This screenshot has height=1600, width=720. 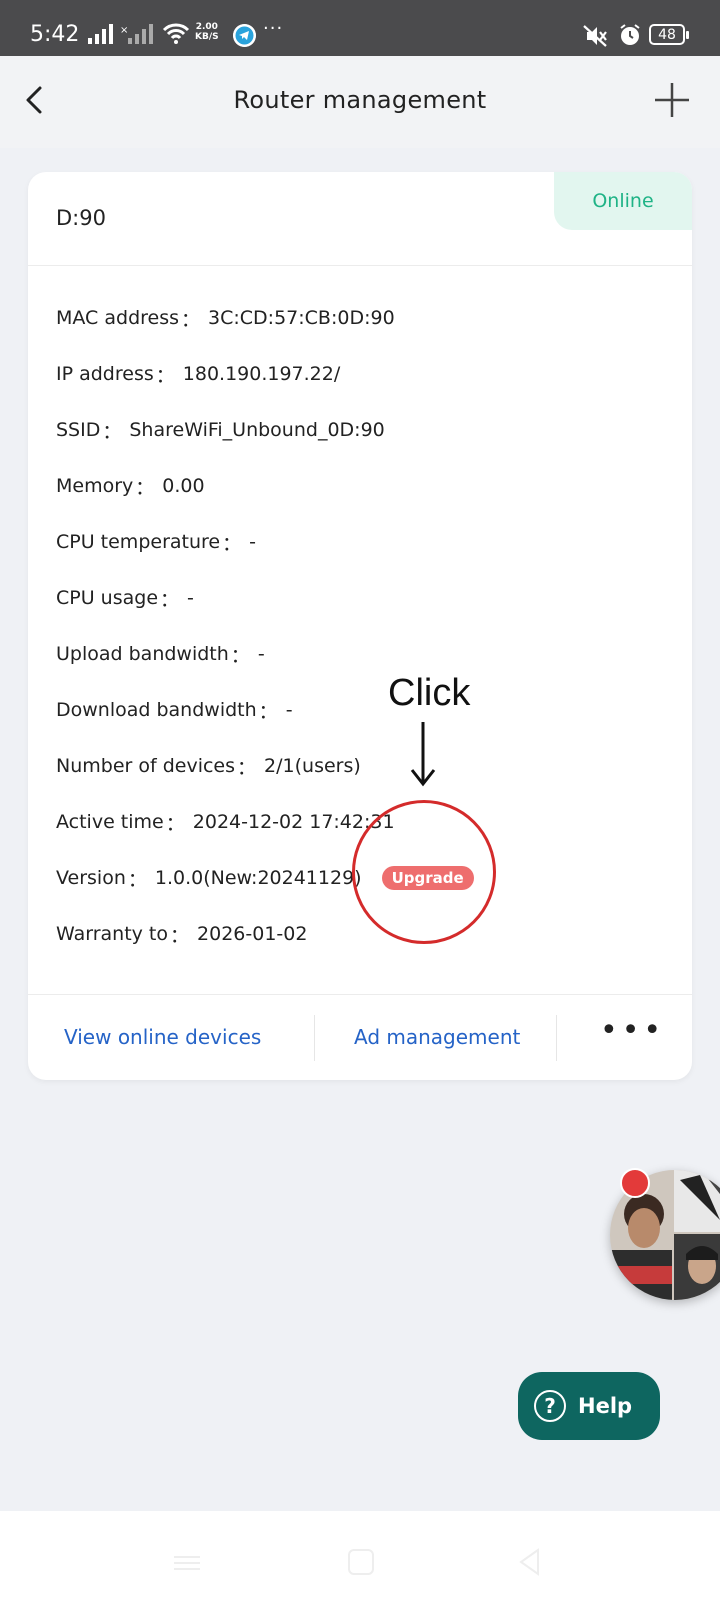 What do you see at coordinates (364, 710) in the screenshot?
I see `info-row-download-bandwidth: Download bandwidth： -` at bounding box center [364, 710].